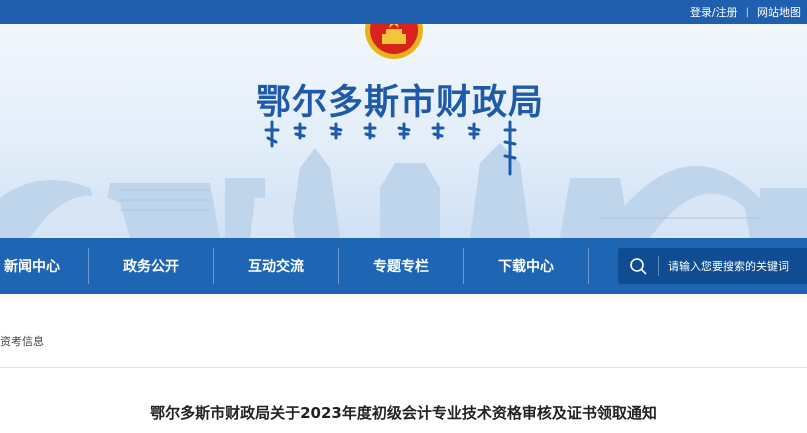 This screenshot has height=433, width=807. What do you see at coordinates (526, 266) in the screenshot?
I see `nav-item-downloads: 下载中心` at bounding box center [526, 266].